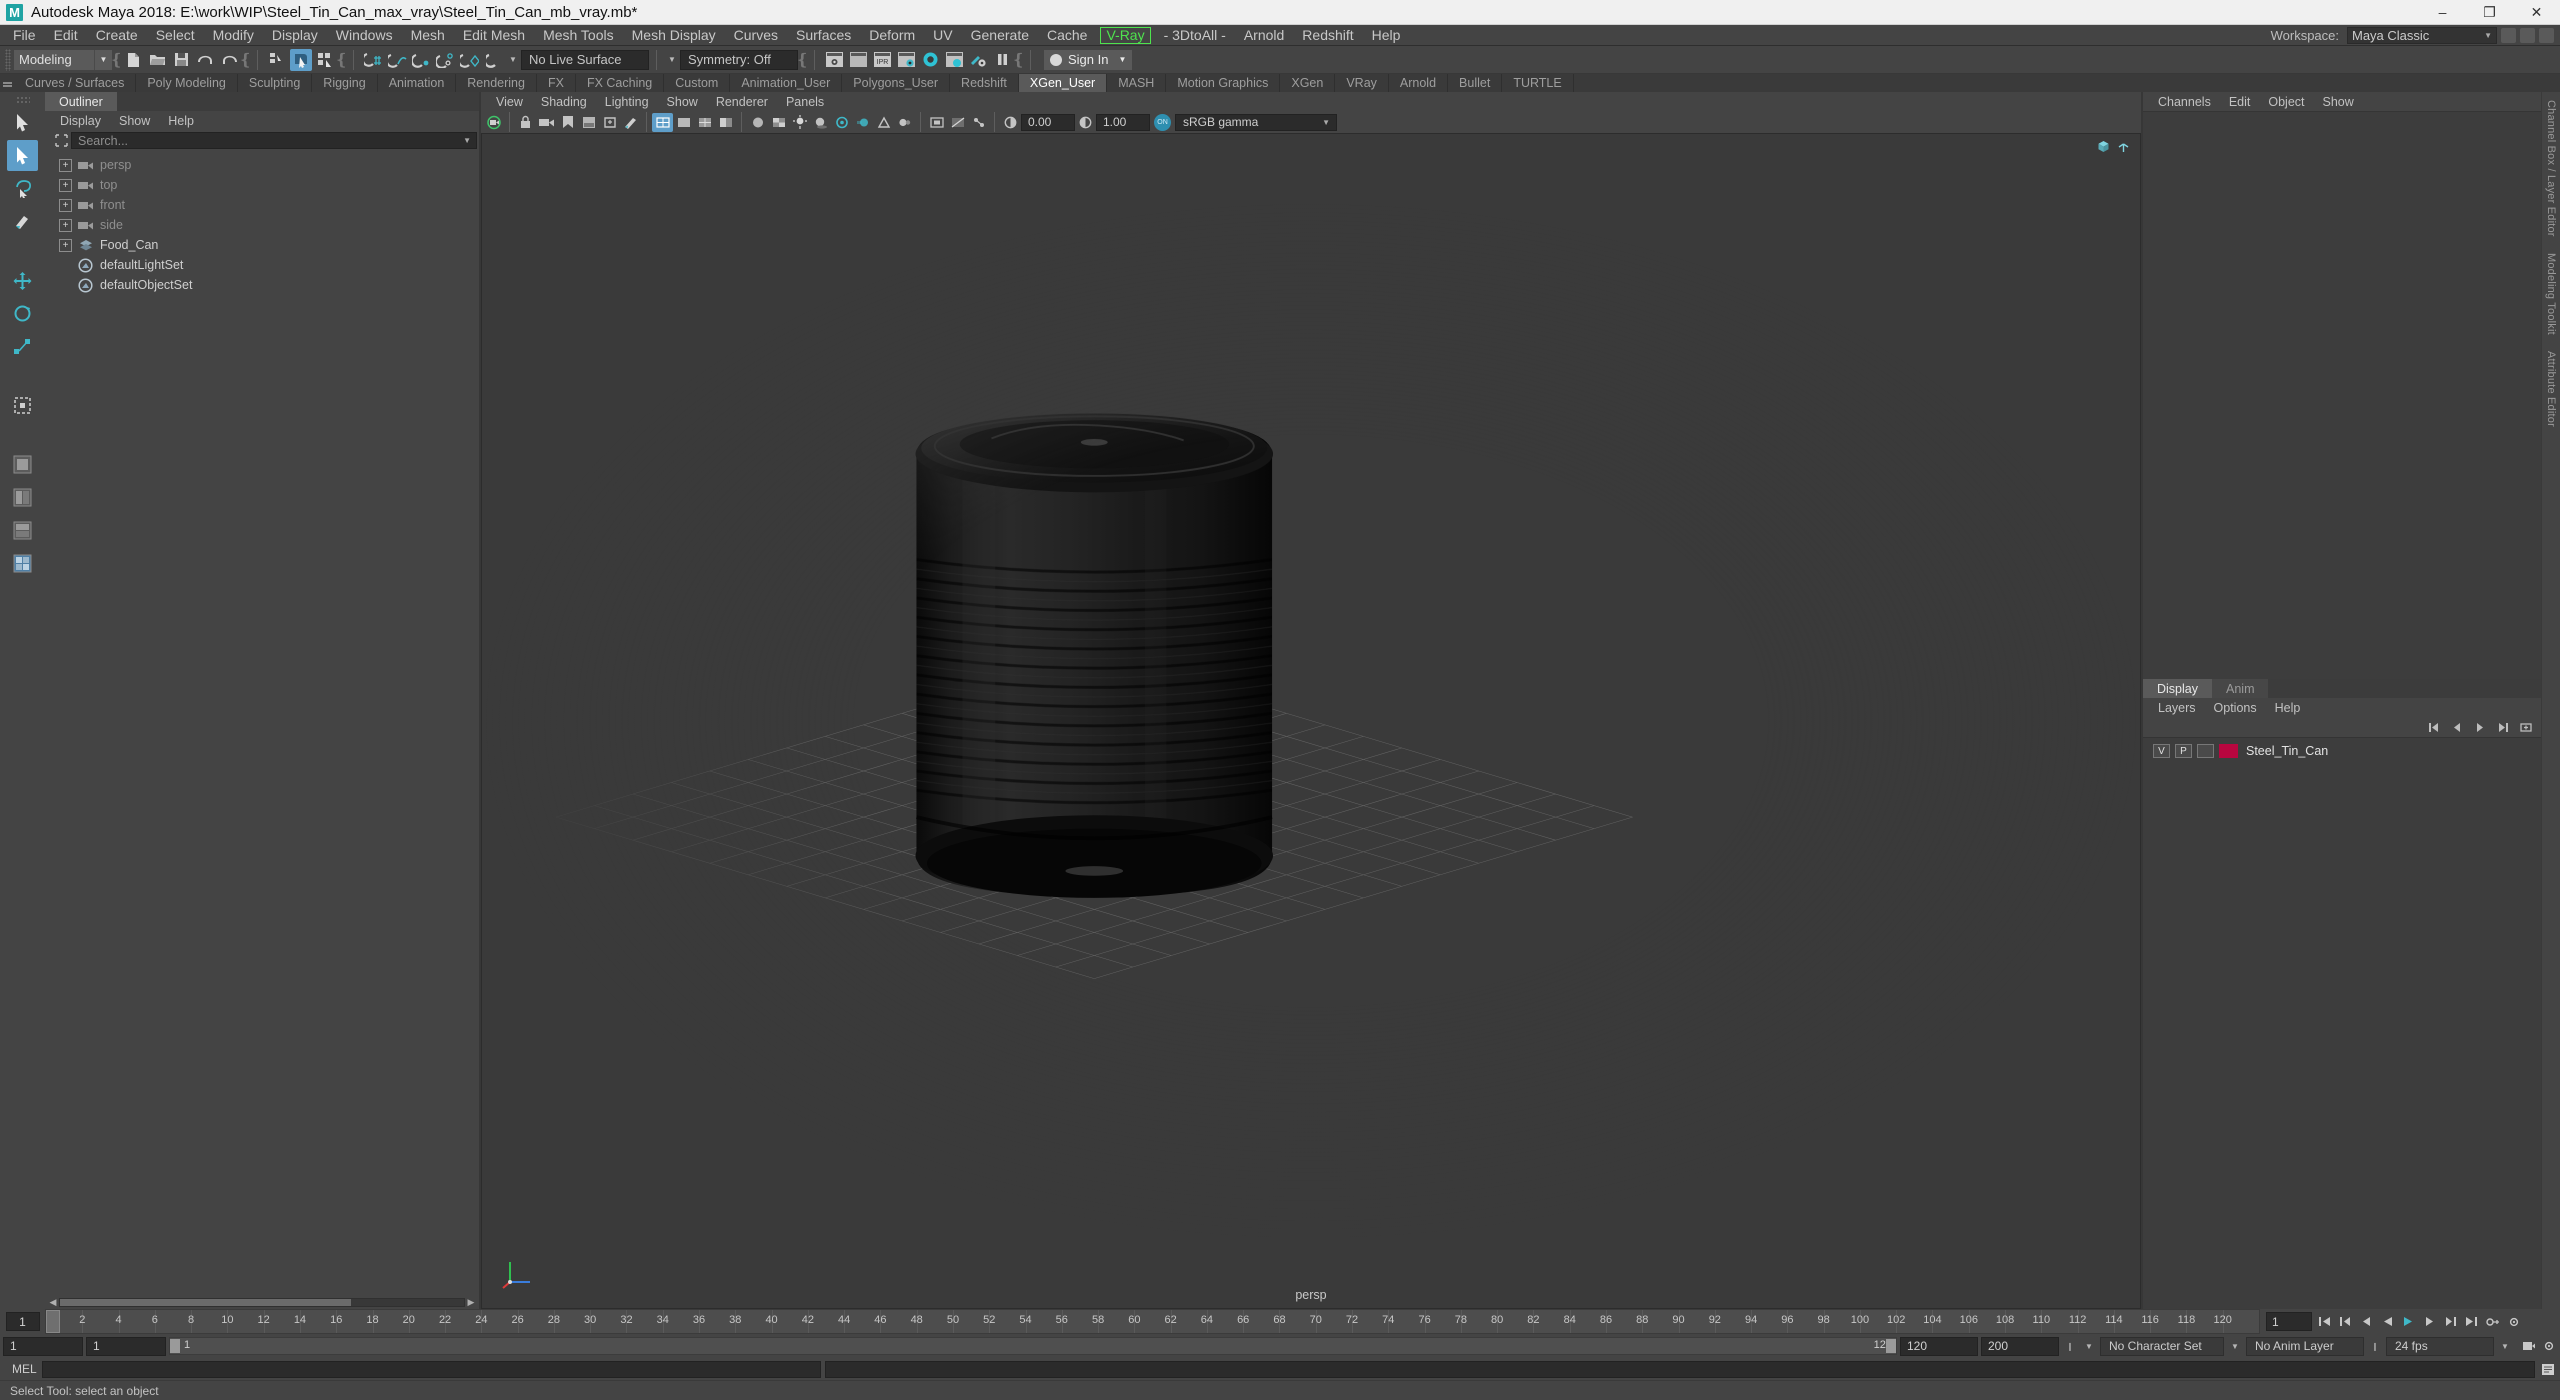 Image resolution: width=2560 pixels, height=1400 pixels. I want to click on shelf-tab-xgen-user: XGen_User, so click(1063, 83).